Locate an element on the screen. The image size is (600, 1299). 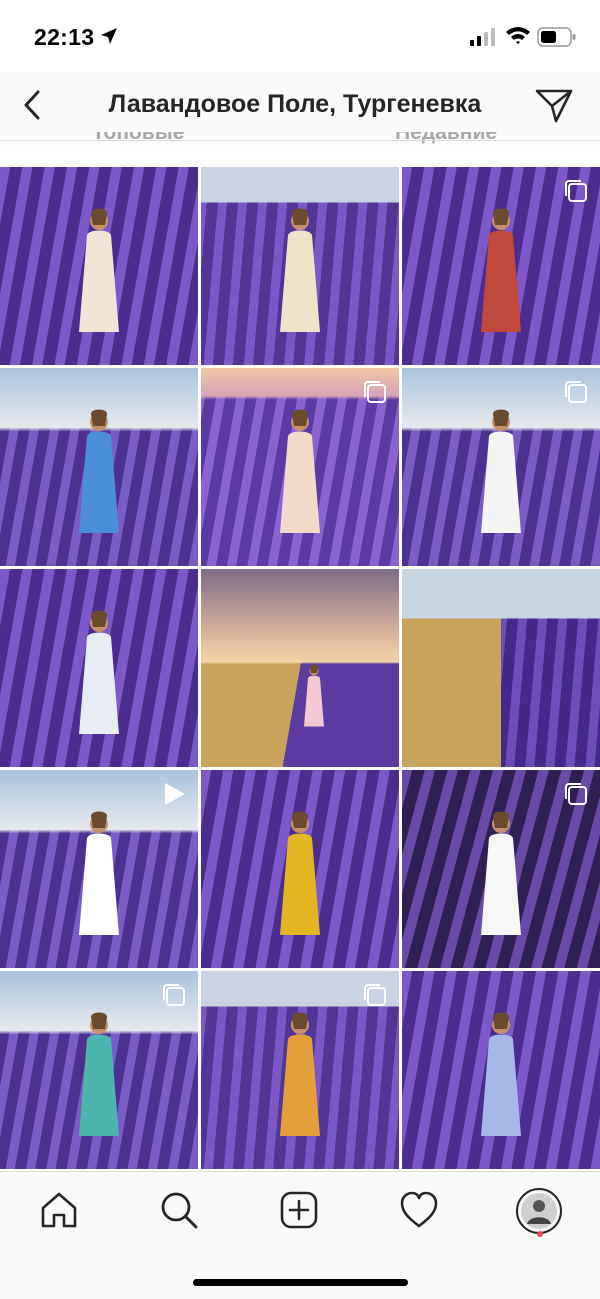
clock: 22:13 is located at coordinates (64, 37).